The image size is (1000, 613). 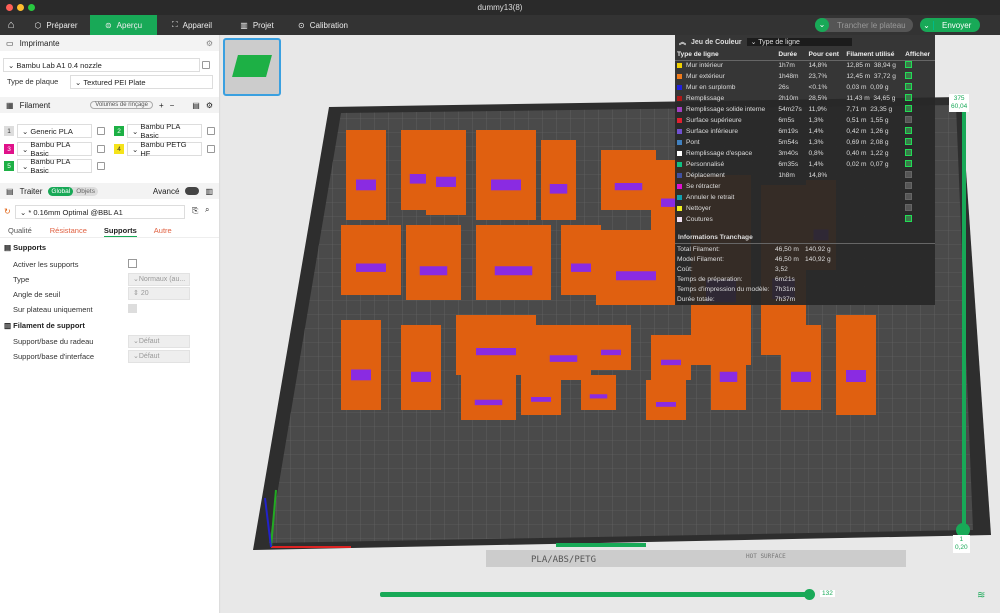 I want to click on printer-select: ⌄ Bambu Lab A1 0.4 nozzle, so click(x=101, y=65).